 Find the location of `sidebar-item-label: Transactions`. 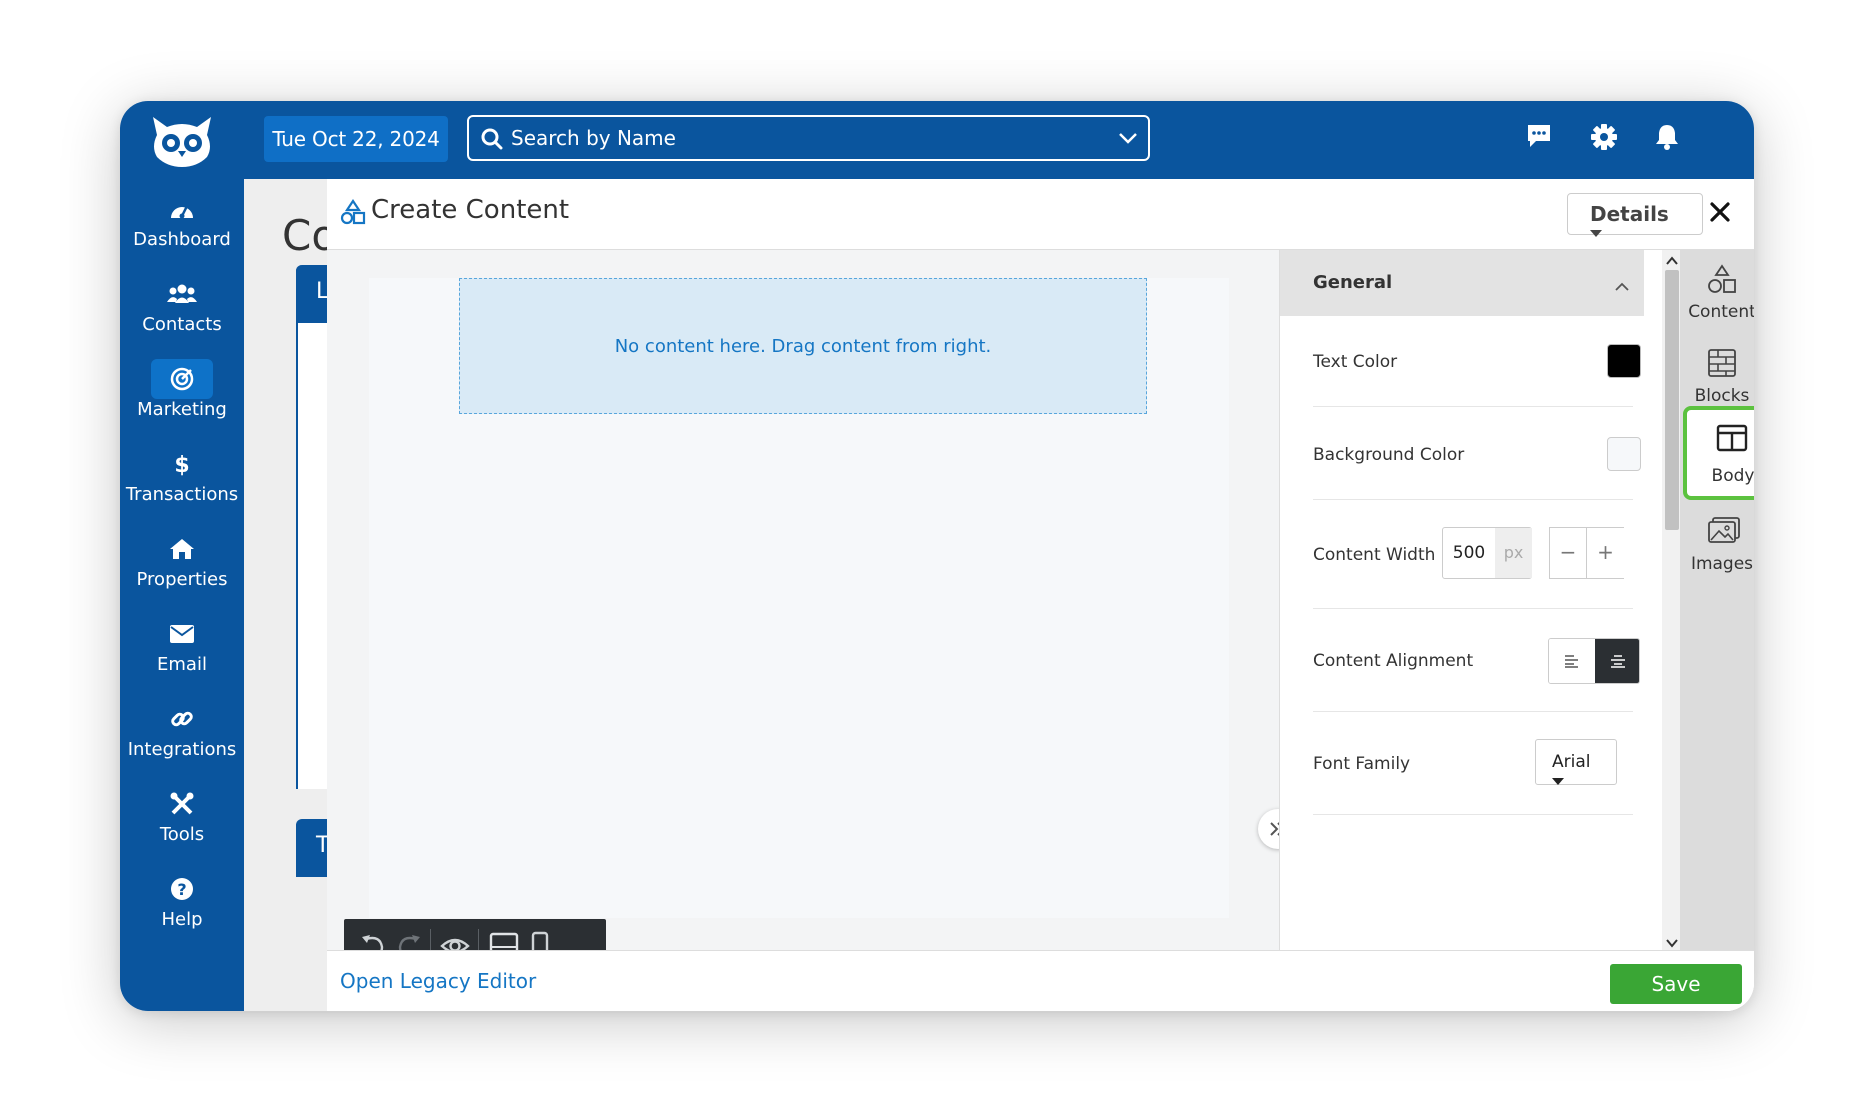

sidebar-item-label: Transactions is located at coordinates (182, 494).